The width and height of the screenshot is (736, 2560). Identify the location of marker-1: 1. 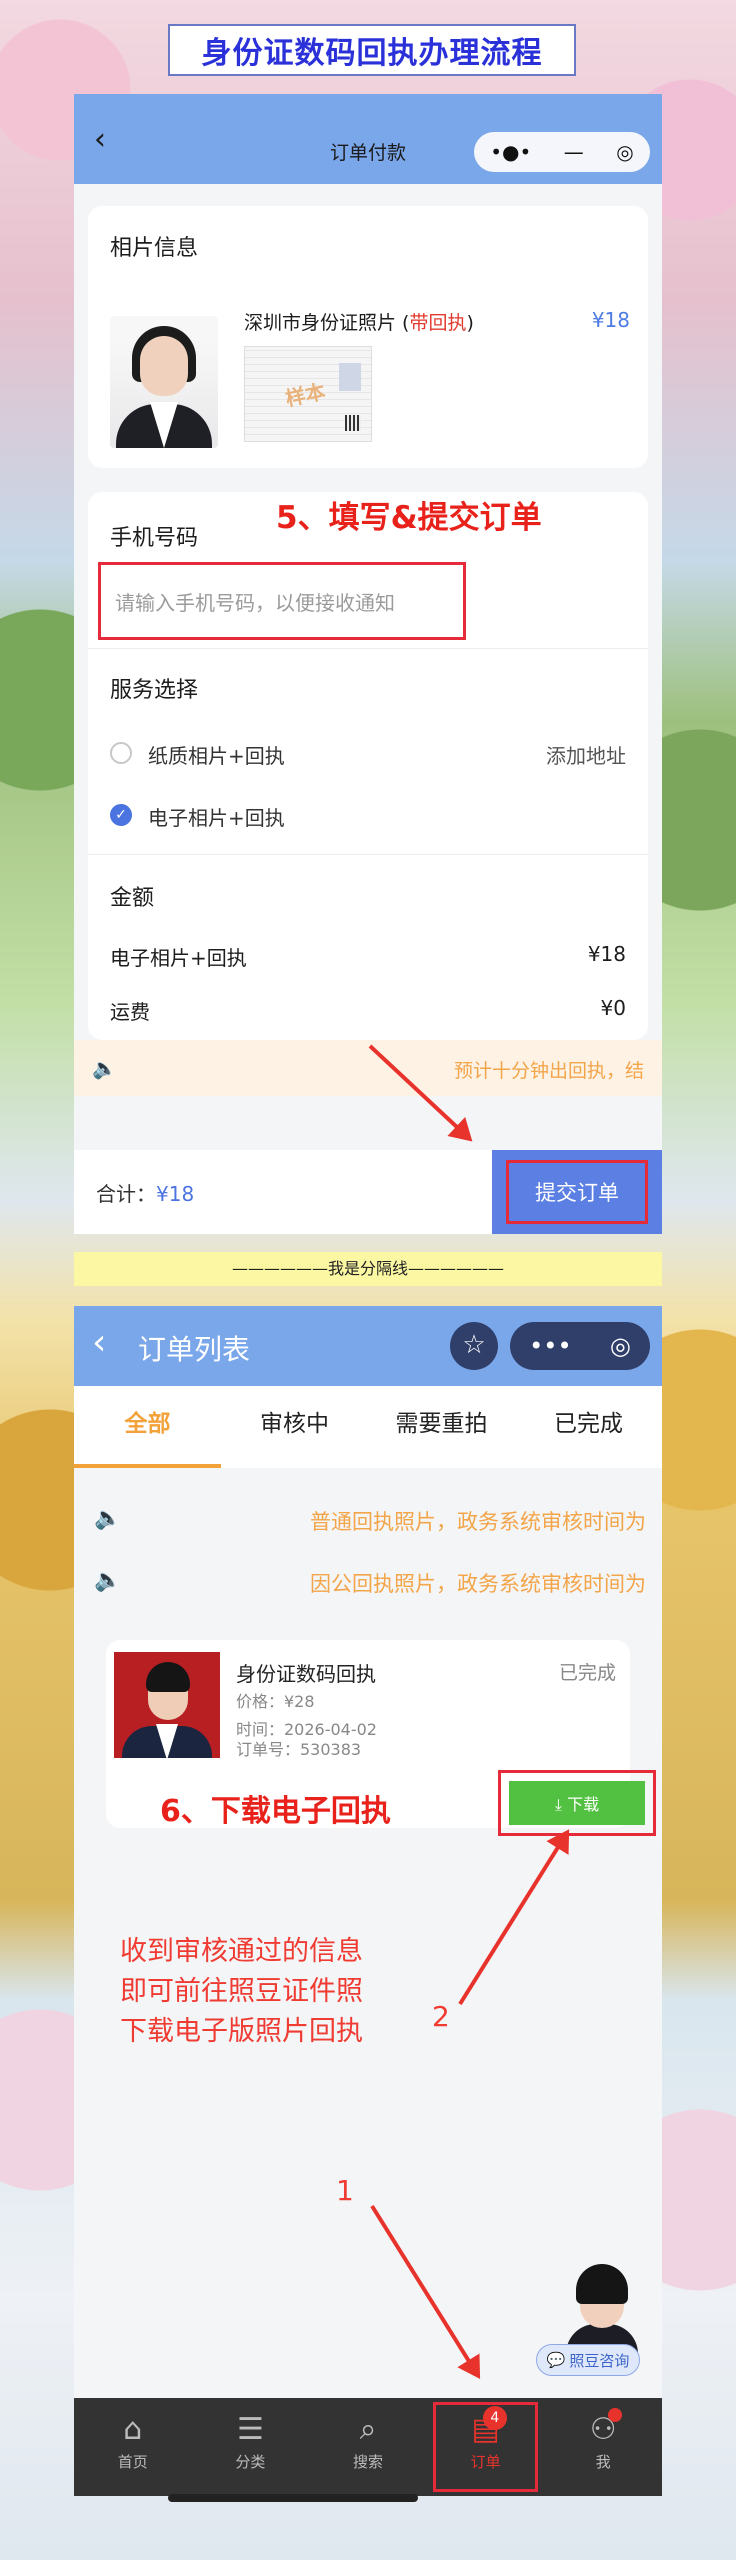
(345, 2190).